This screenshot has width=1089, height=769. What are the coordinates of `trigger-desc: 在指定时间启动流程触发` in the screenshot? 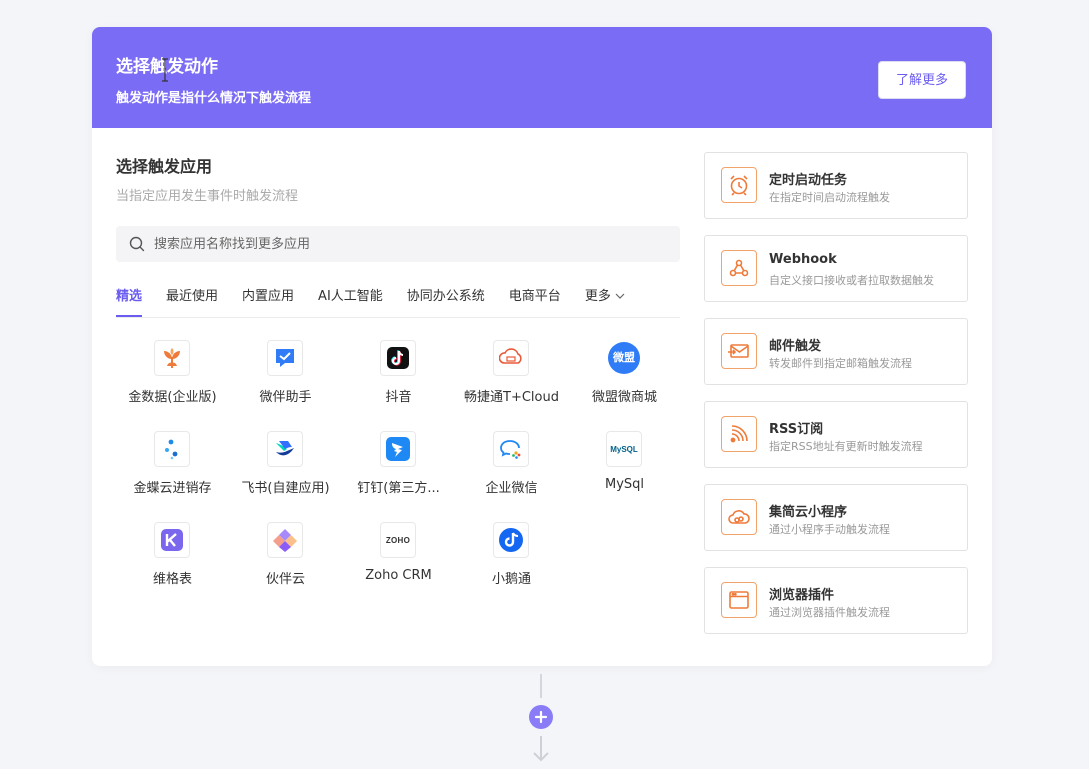 It's located at (829, 197).